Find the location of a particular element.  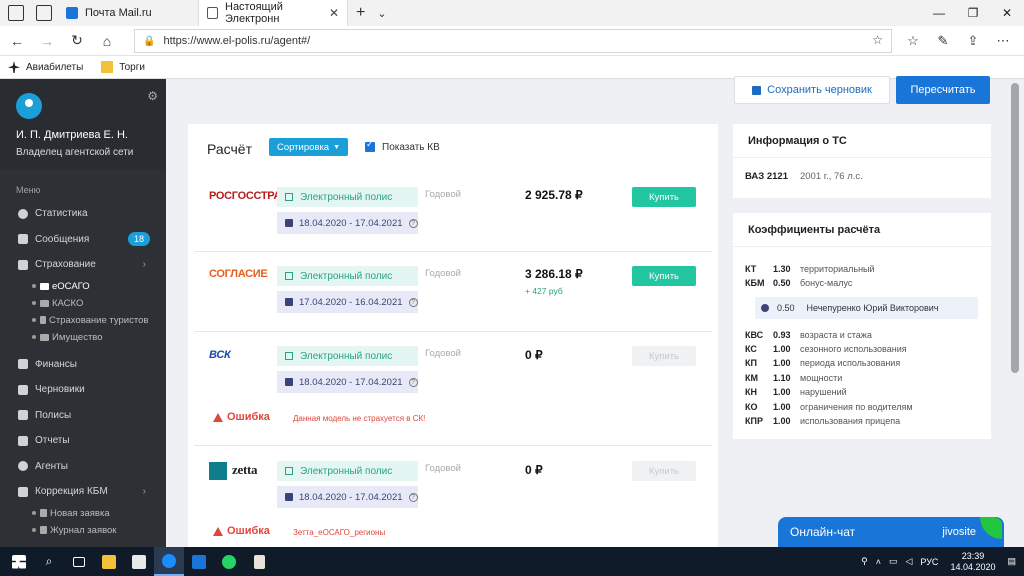

sidebar-item-agents: Агенты is located at coordinates (83, 467).